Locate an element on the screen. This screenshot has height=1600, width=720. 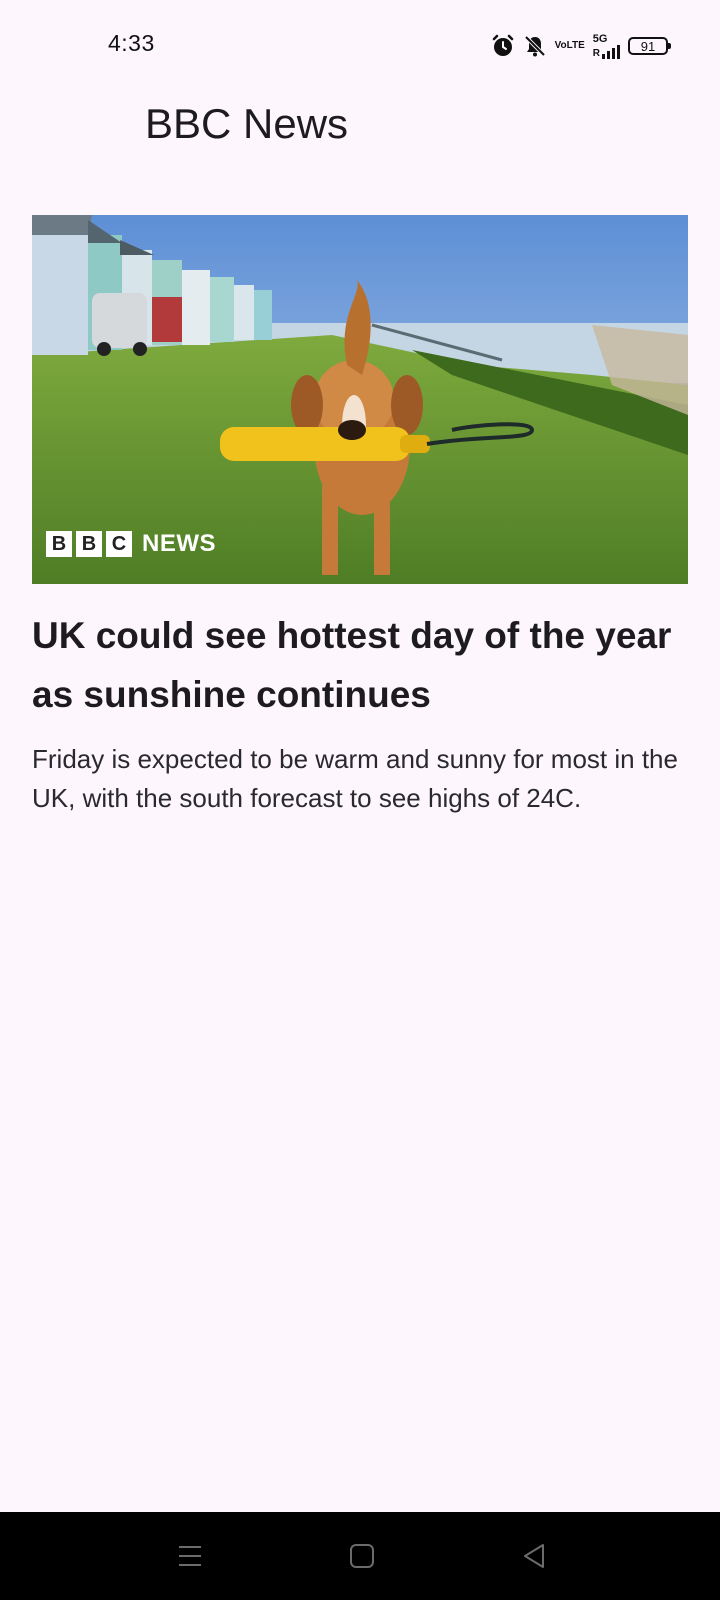
status-bar: 4:33 Vo LTE 5G R 91 is located at coordinates (360, 46).